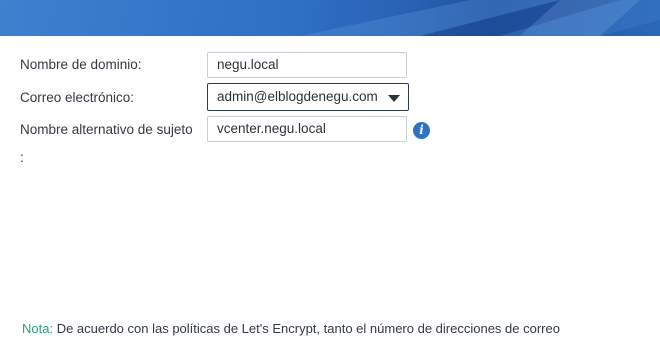  Describe the element at coordinates (394, 98) in the screenshot. I see `chevron-down-icon` at that location.